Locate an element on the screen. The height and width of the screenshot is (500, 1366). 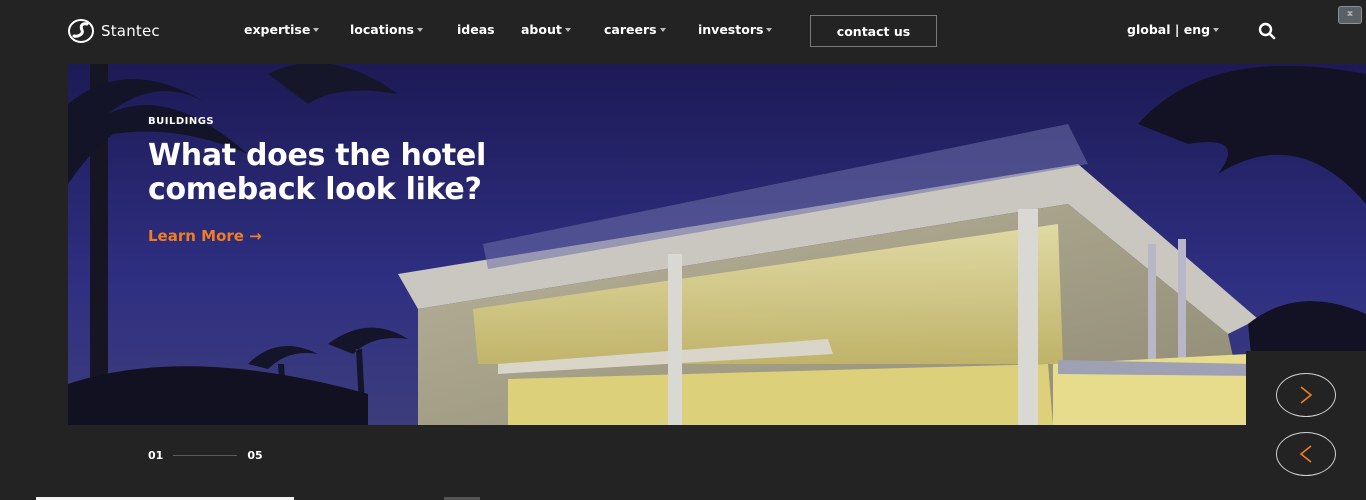
nav-expertise: expertise is located at coordinates (282, 29).